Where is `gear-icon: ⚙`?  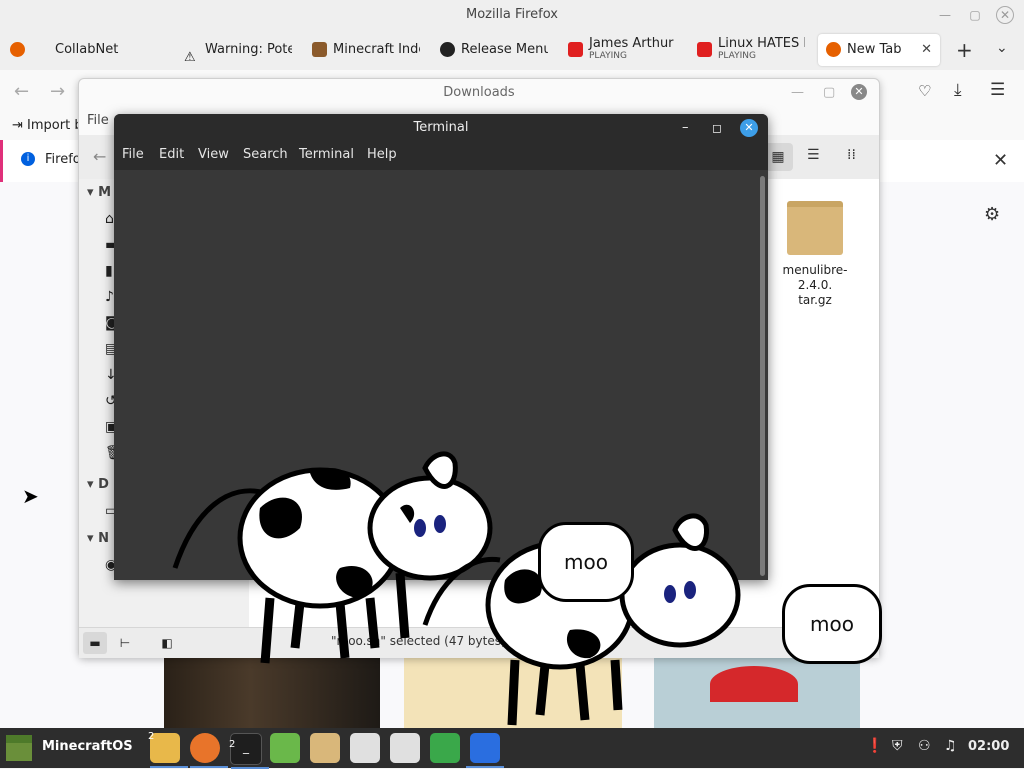
gear-icon: ⚙ is located at coordinates (992, 214).